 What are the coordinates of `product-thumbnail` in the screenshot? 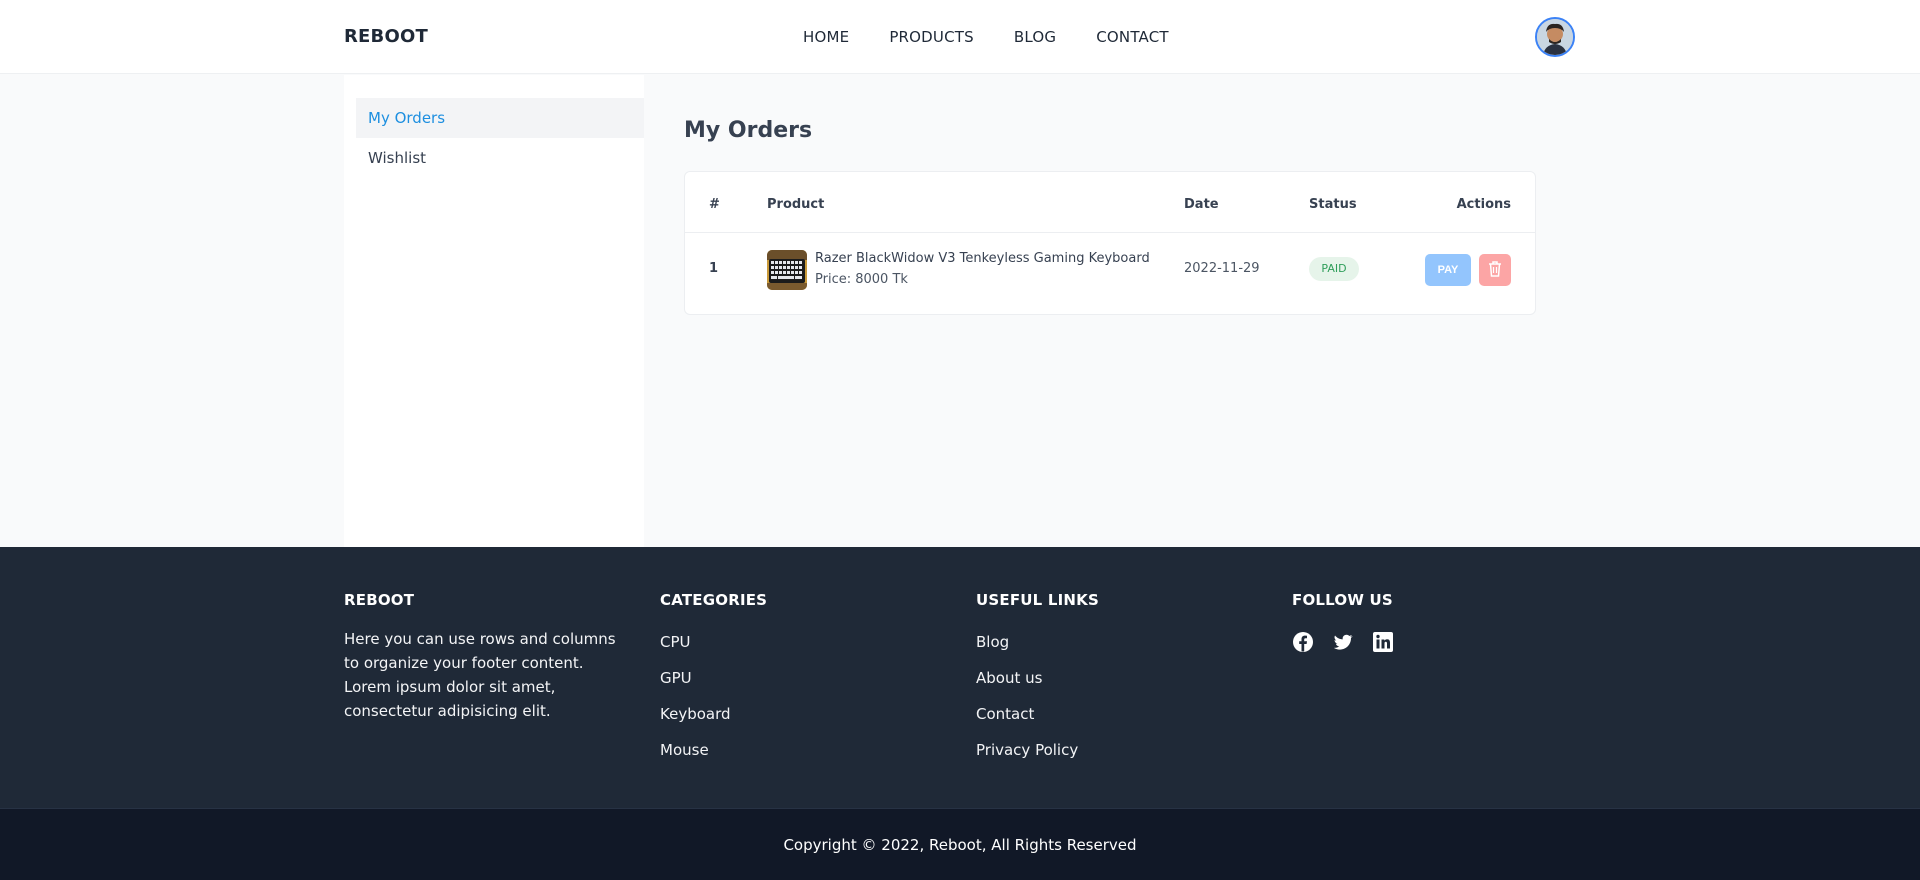 It's located at (787, 270).